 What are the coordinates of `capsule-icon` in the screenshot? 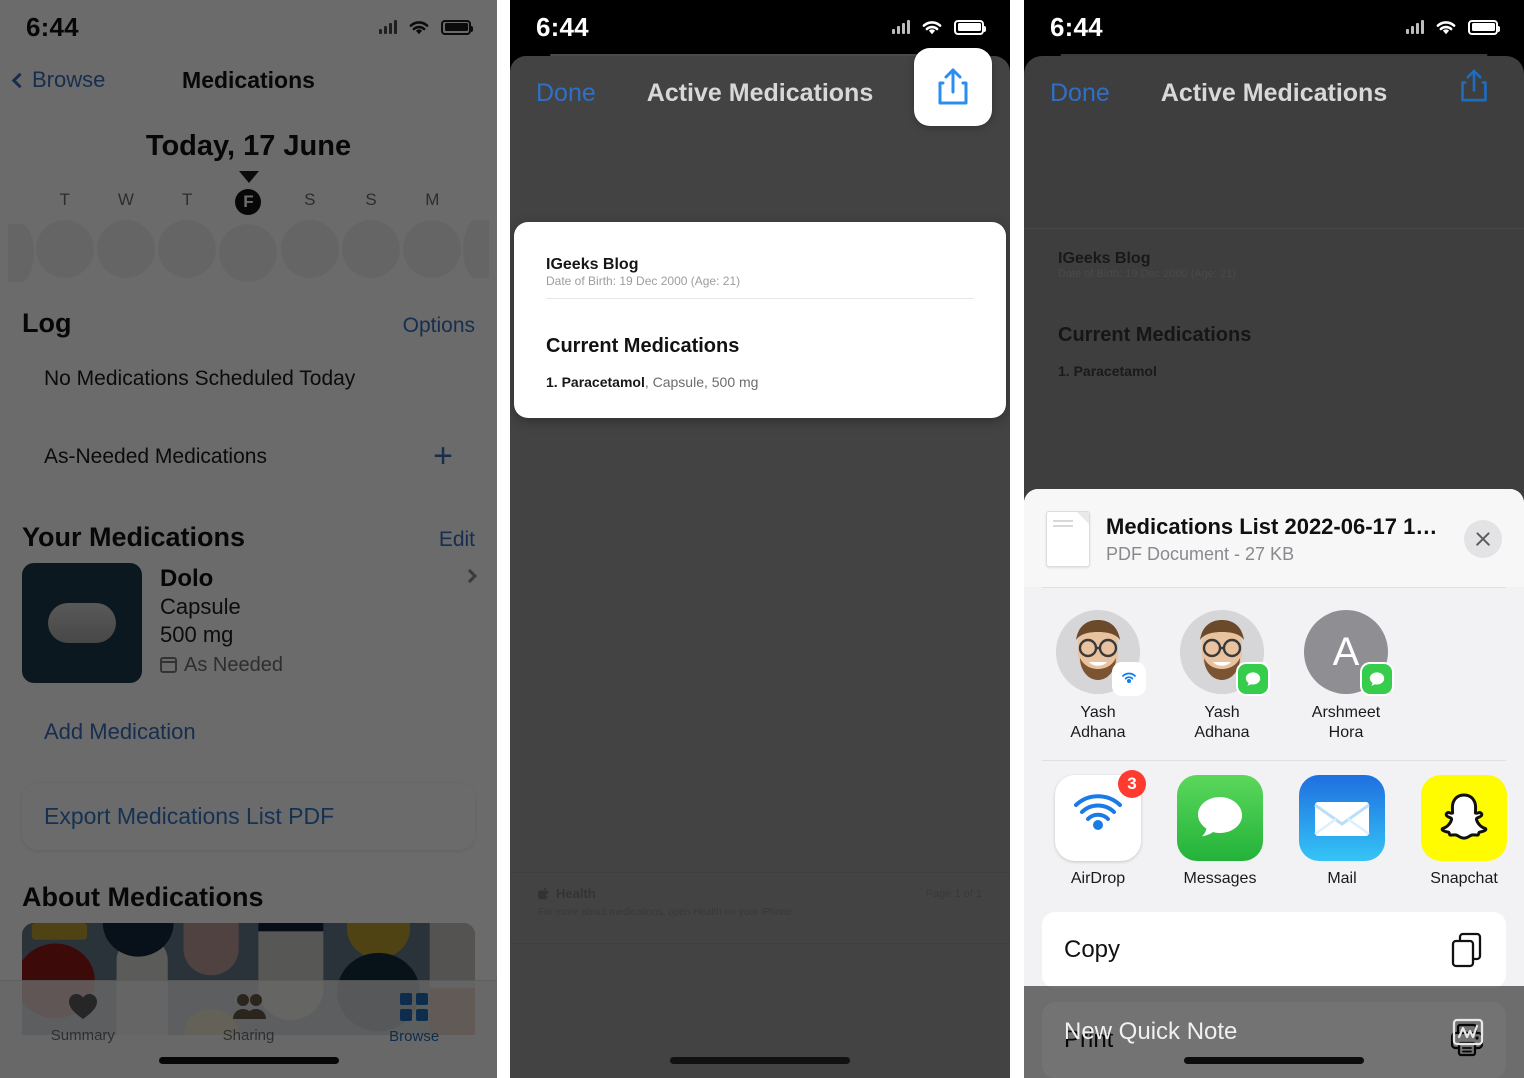 It's located at (82, 623).